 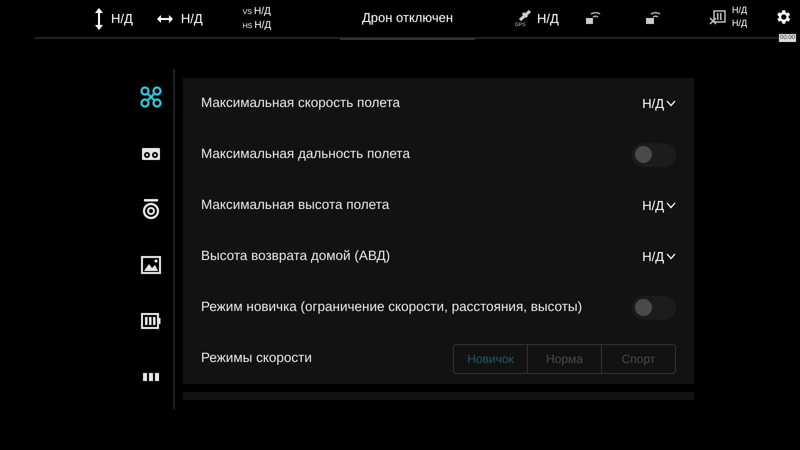 I want to click on satellite-icon, so click(x=525, y=16).